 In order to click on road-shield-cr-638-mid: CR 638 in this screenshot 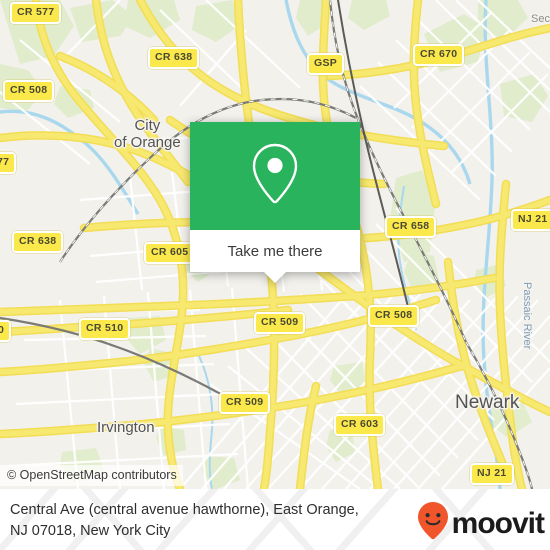, I will do `click(38, 242)`.